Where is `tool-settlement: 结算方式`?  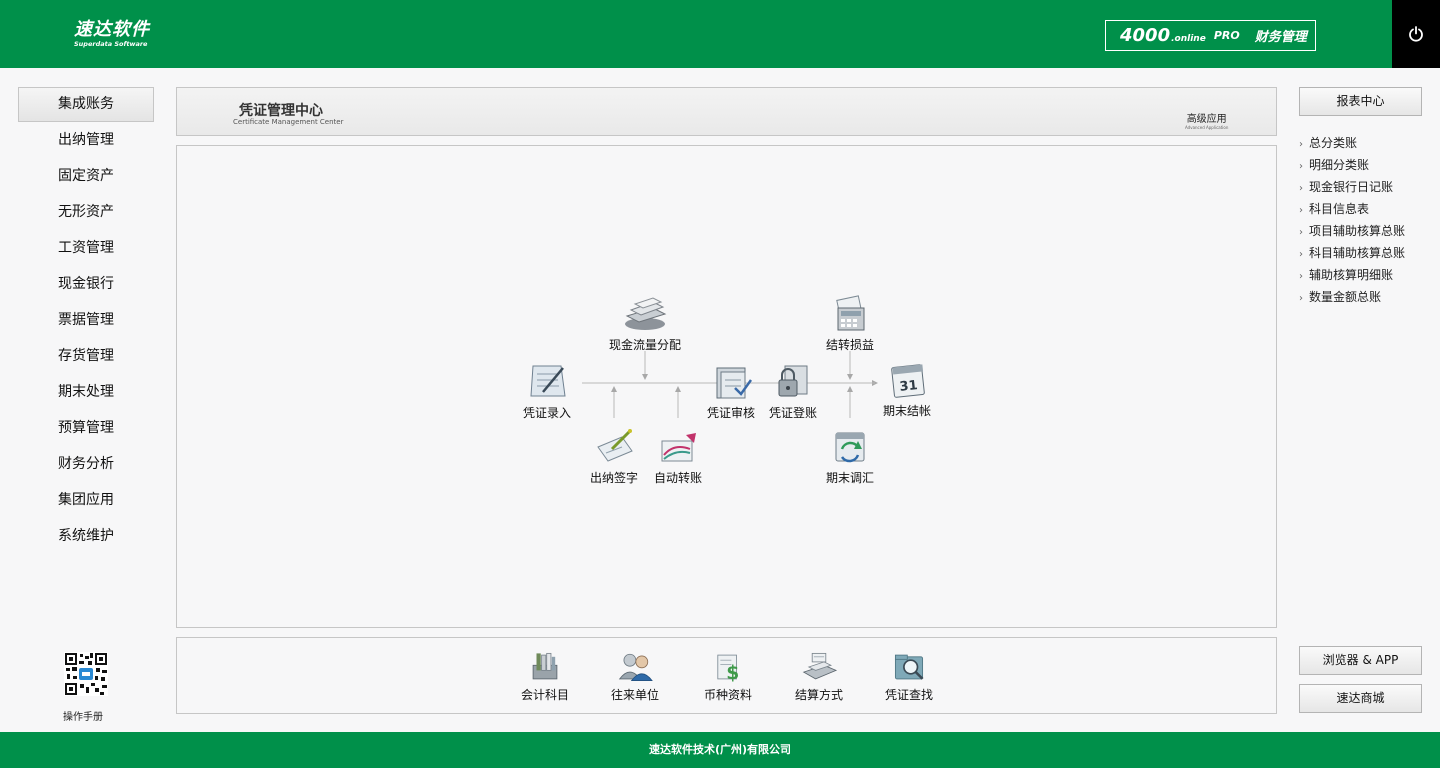
tool-settlement: 结算方式 is located at coordinates (819, 676).